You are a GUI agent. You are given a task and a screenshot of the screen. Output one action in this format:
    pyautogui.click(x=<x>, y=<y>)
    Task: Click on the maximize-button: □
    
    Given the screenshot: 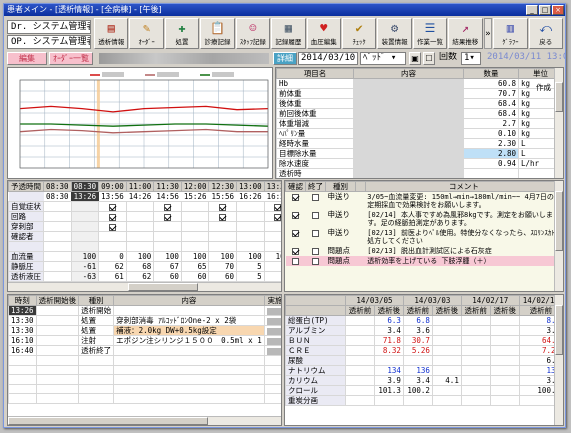 What is the action you would take?
    pyautogui.click(x=545, y=10)
    